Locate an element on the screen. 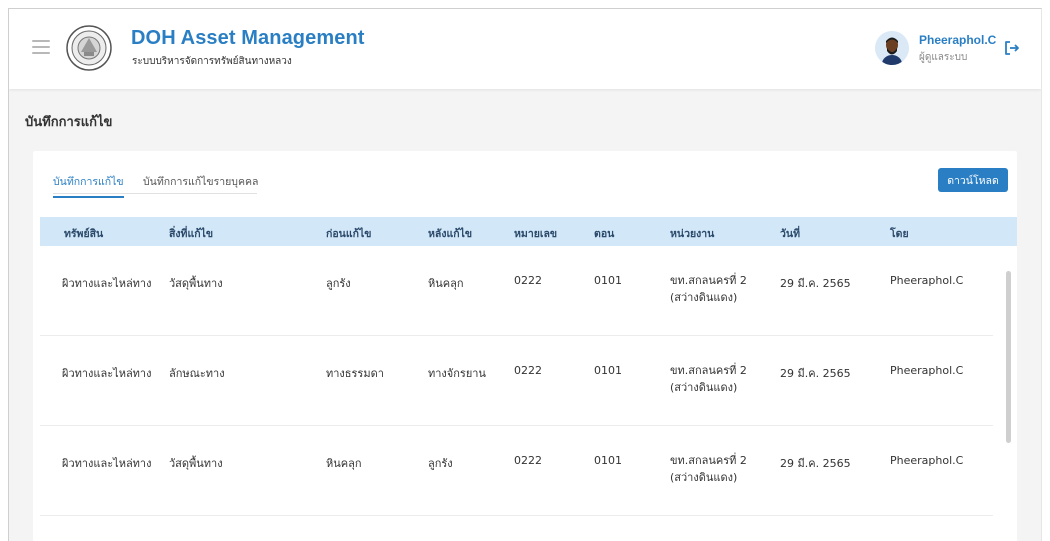  cell-after: ทางจักรยาน is located at coordinates (457, 373).